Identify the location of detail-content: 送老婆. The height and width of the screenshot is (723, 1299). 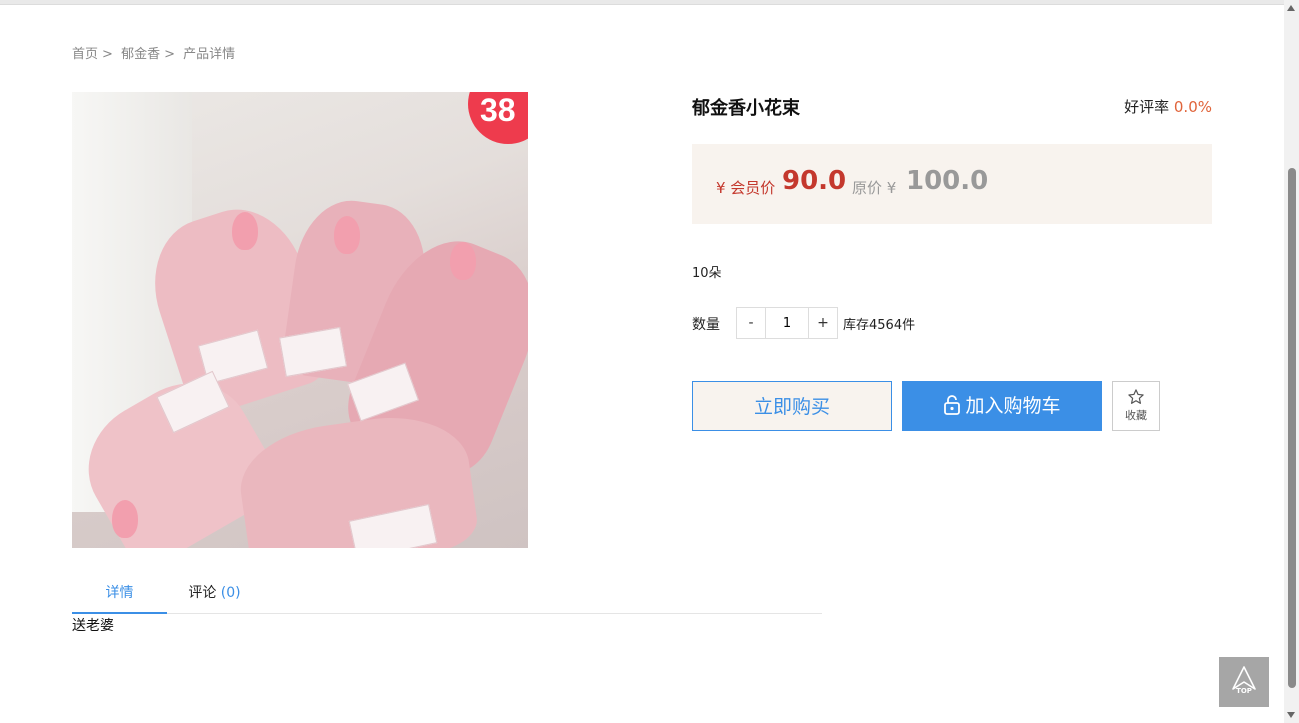
(93, 626).